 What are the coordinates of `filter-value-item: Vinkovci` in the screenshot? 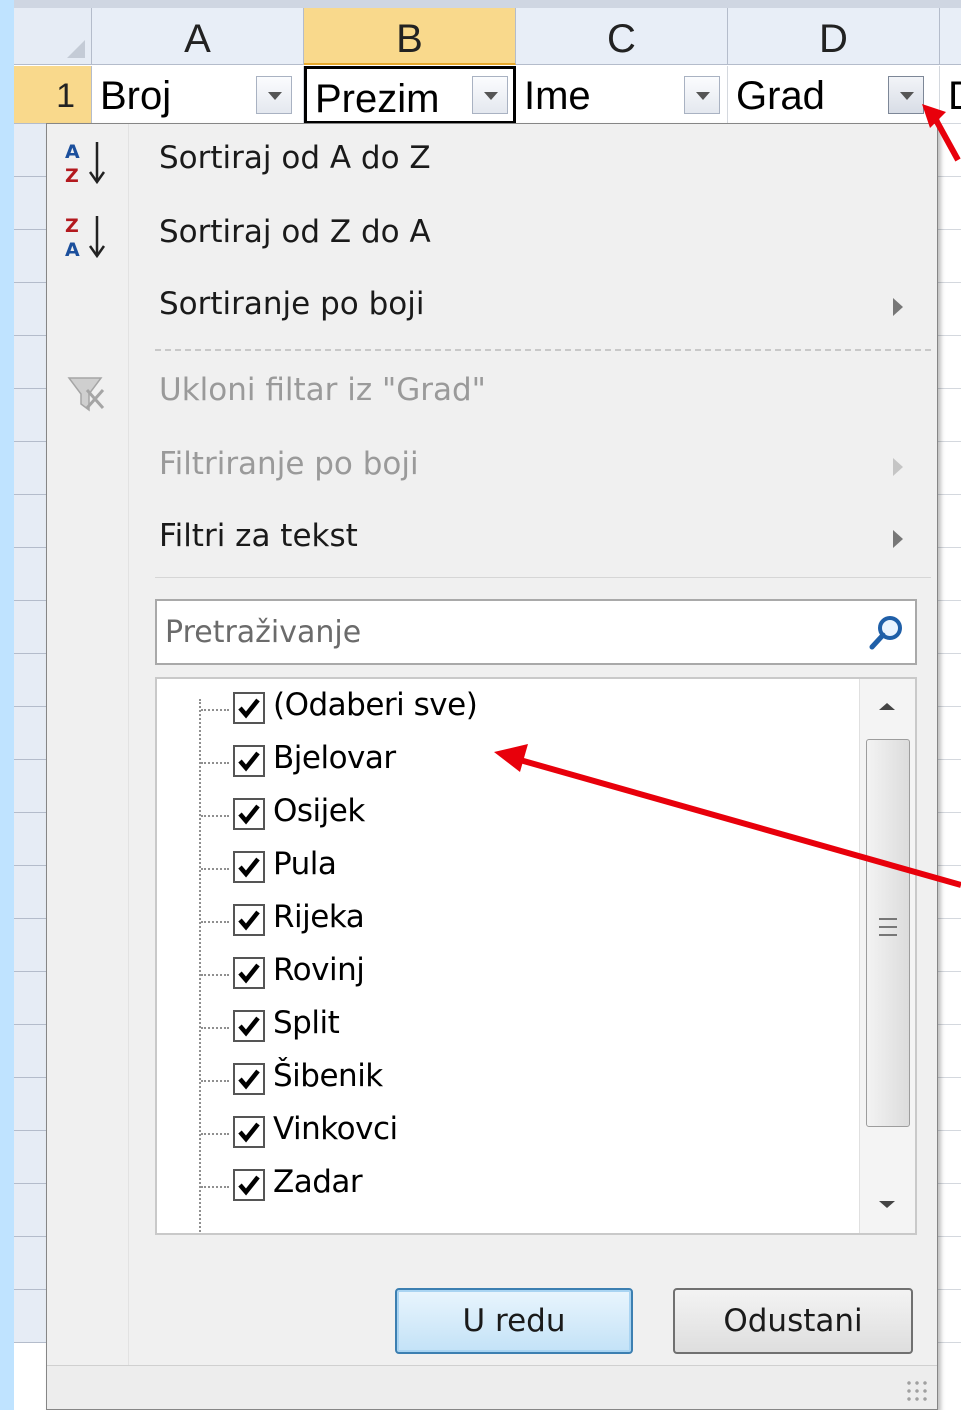 It's located at (521, 1131).